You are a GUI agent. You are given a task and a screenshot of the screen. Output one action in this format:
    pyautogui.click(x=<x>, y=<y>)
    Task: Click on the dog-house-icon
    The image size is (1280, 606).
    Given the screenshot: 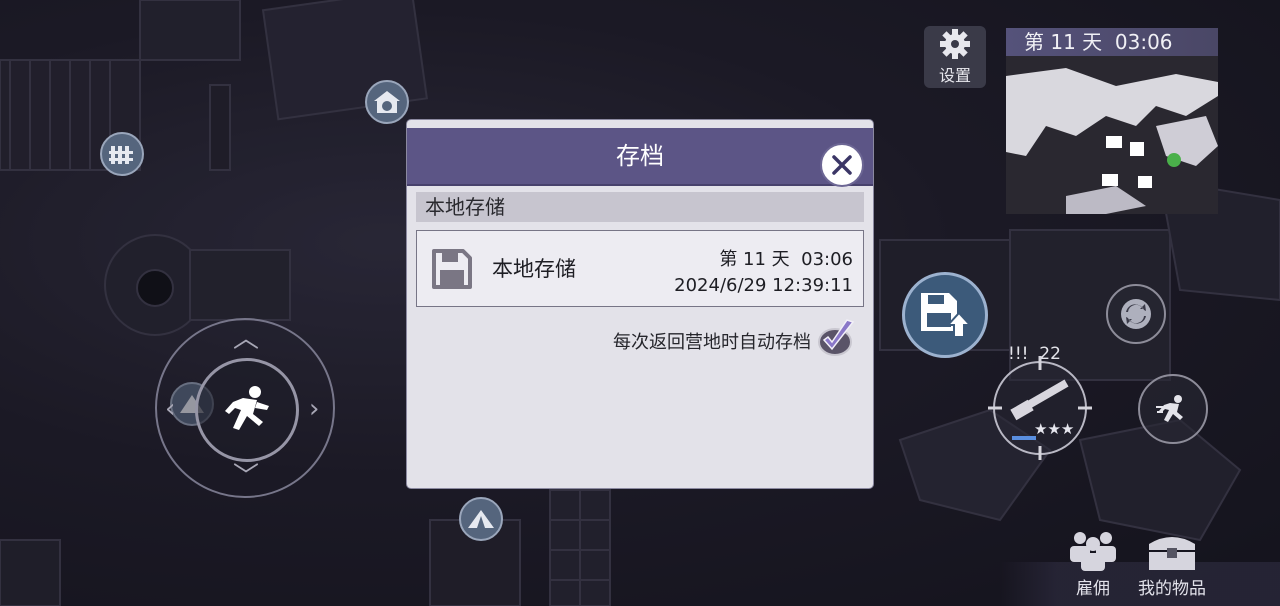 What is the action you would take?
    pyautogui.click(x=387, y=102)
    